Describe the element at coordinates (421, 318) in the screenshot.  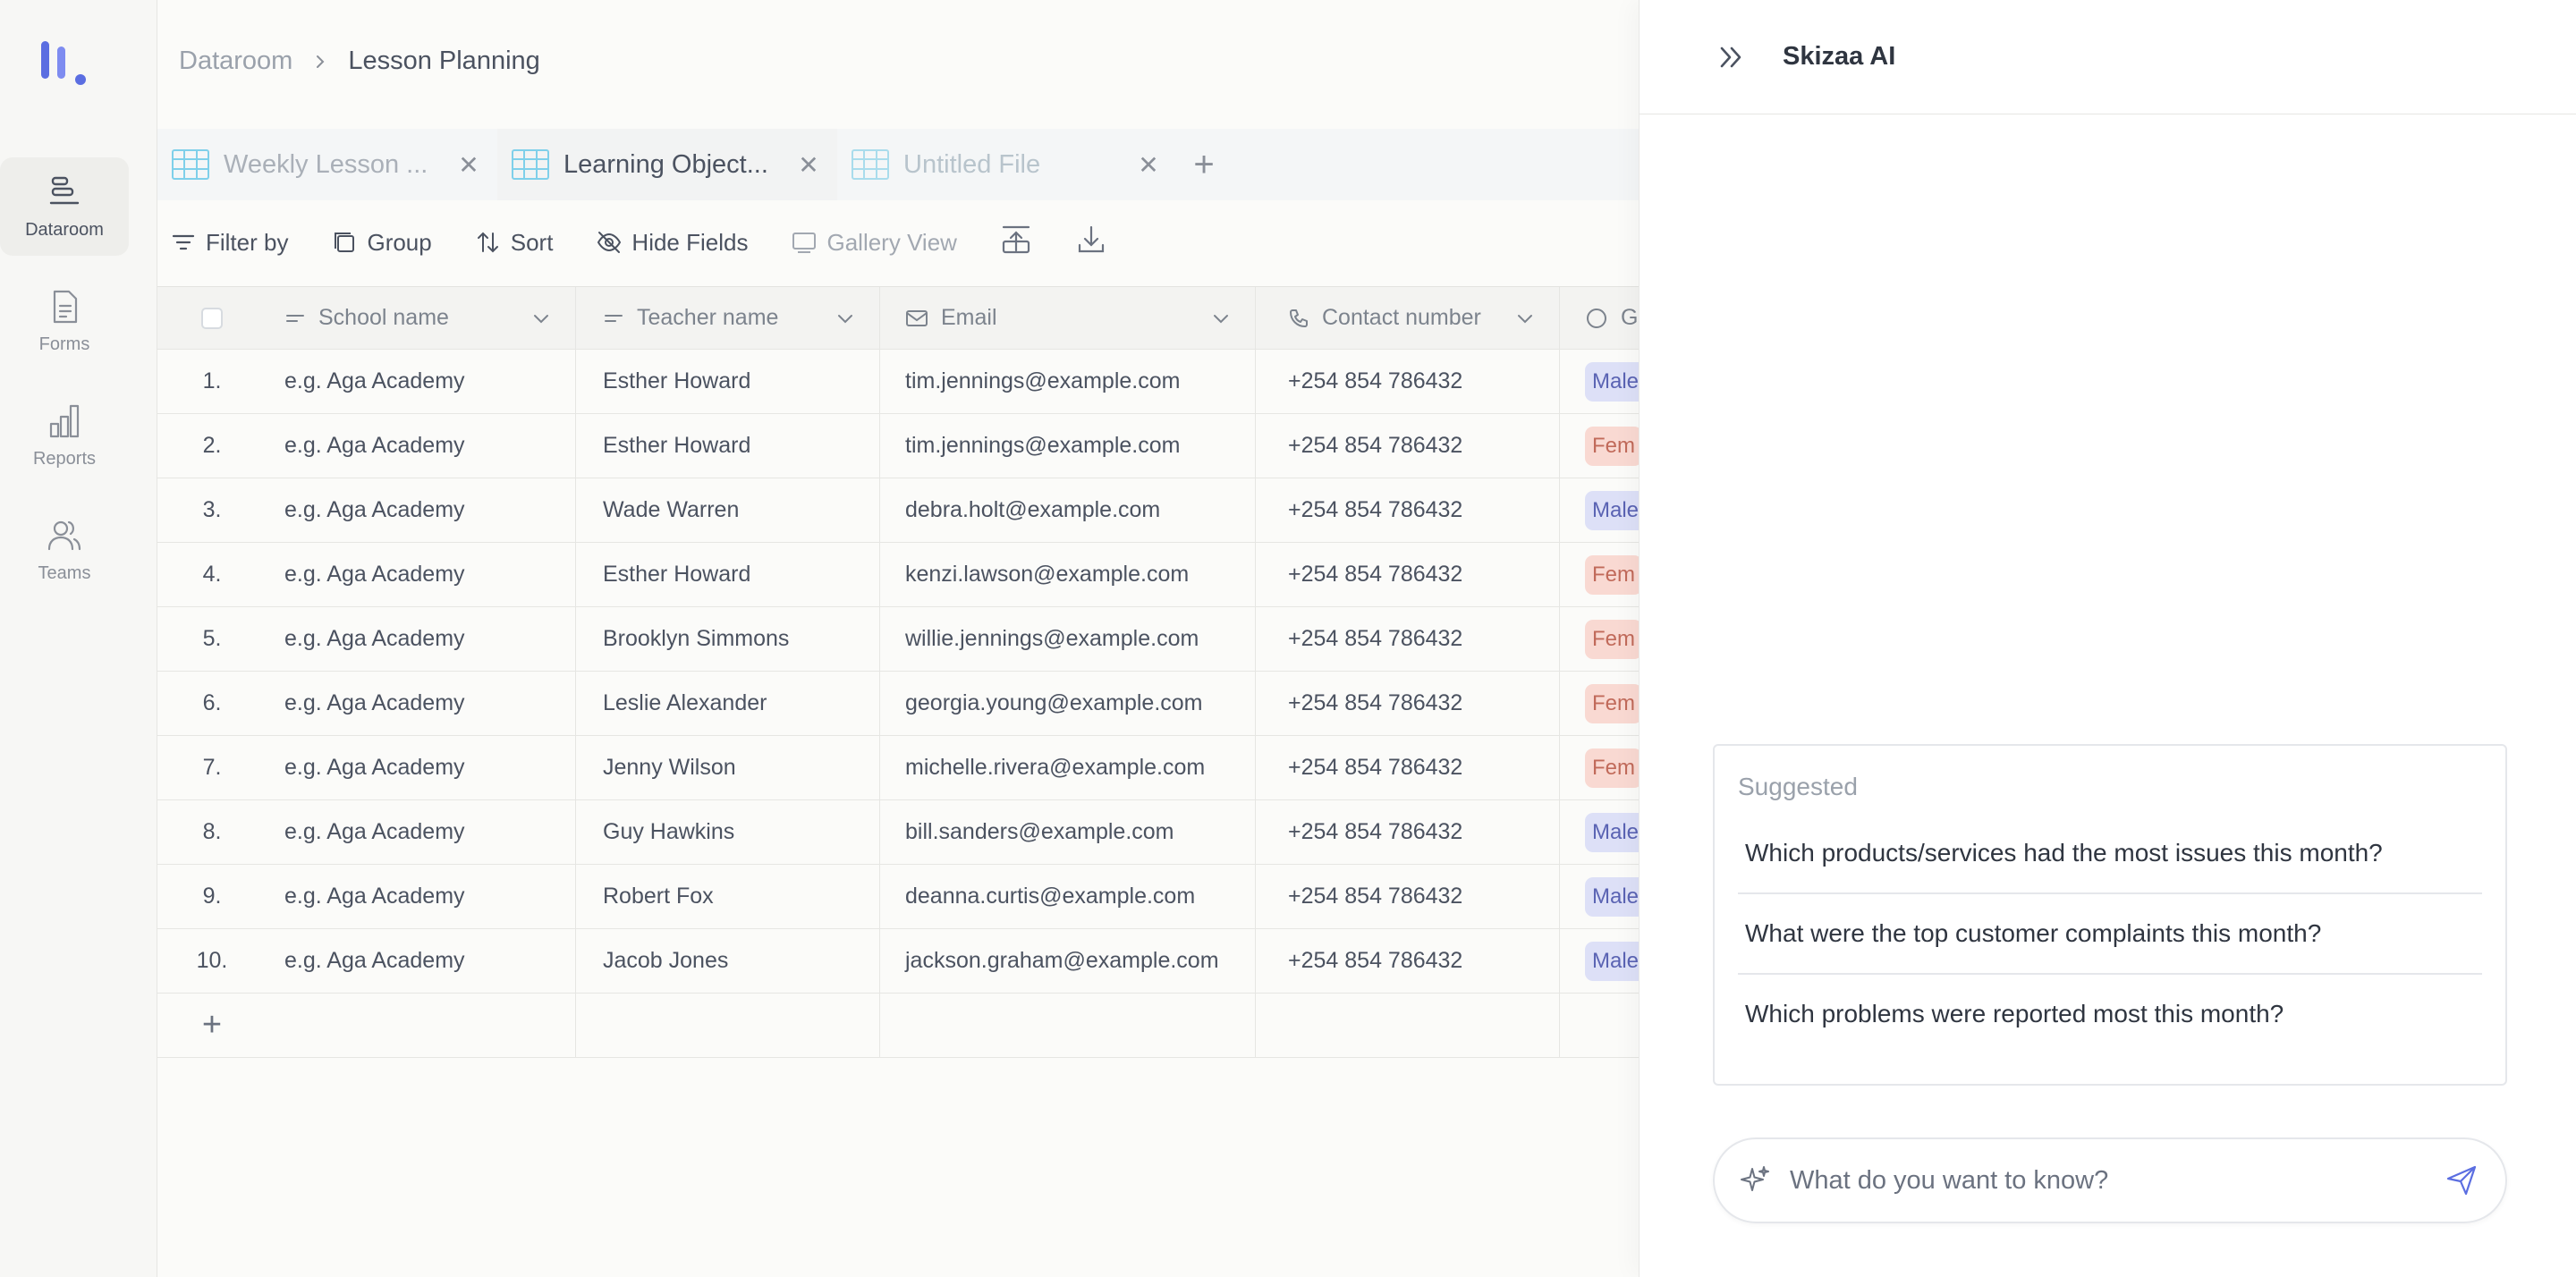
I see `column-header-school: School name` at that location.